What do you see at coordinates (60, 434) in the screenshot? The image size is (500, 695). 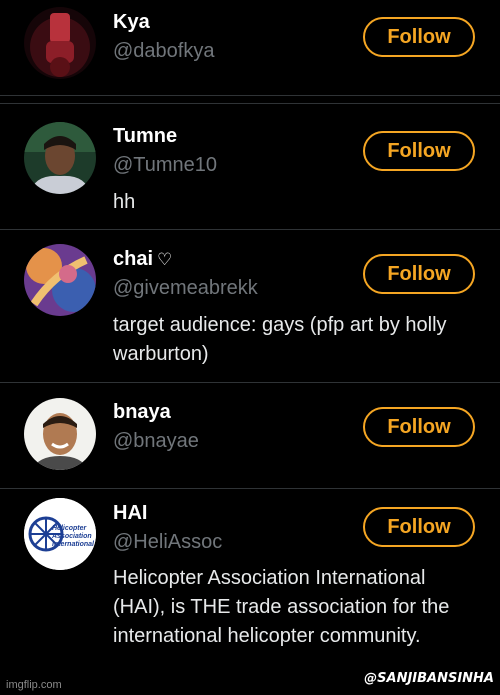 I see `avatar-bnaya` at bounding box center [60, 434].